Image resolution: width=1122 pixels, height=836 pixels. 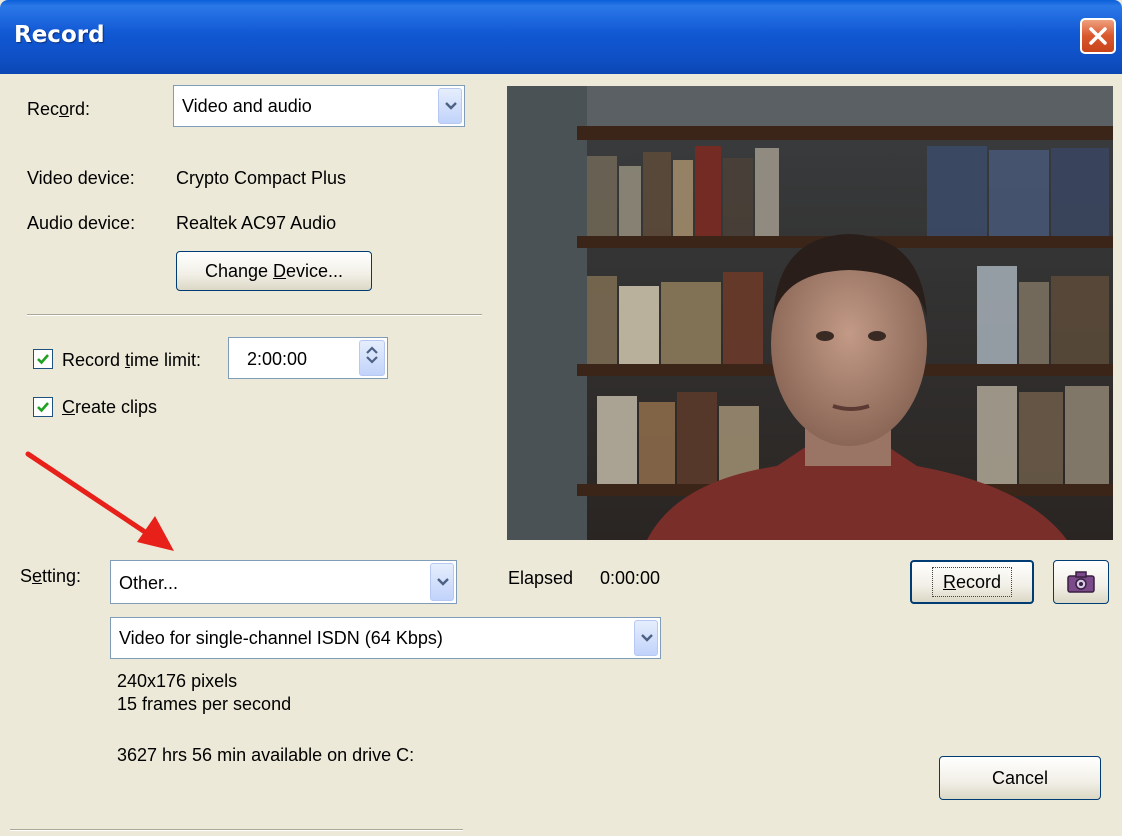 What do you see at coordinates (81, 223) in the screenshot?
I see `audio-device-label: Audio device:` at bounding box center [81, 223].